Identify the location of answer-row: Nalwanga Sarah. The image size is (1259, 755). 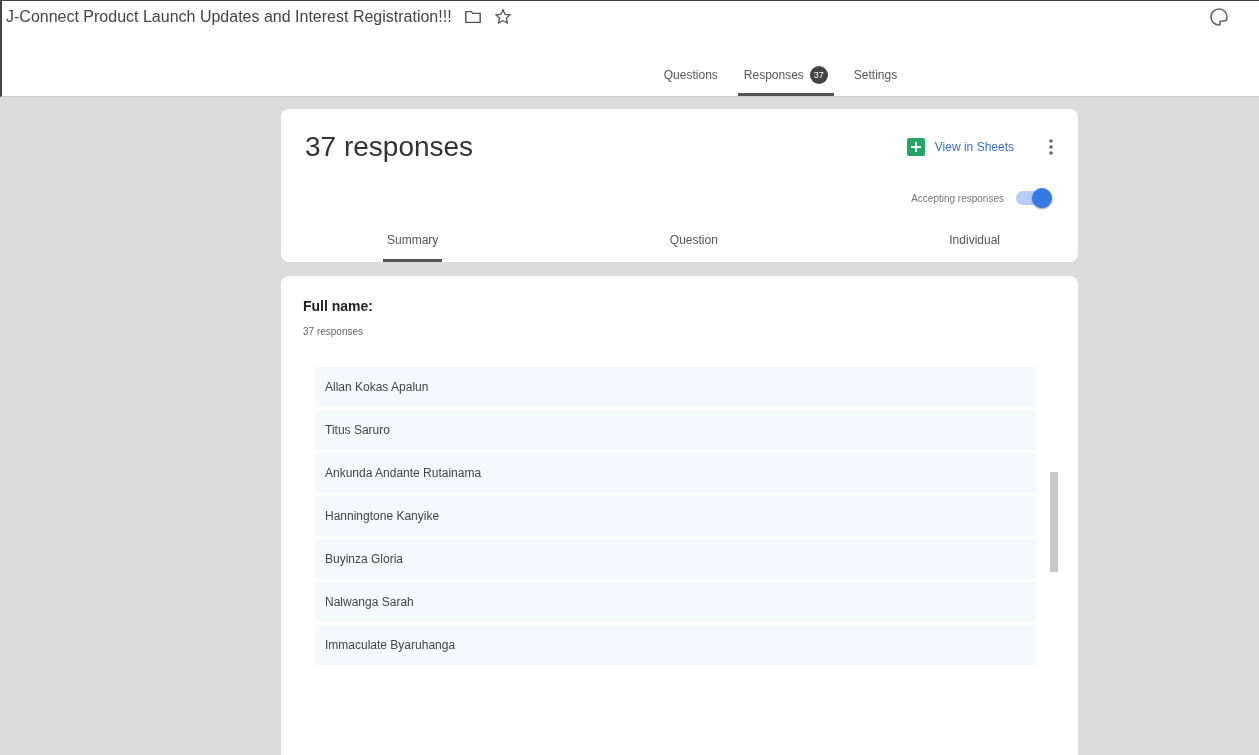
(675, 602).